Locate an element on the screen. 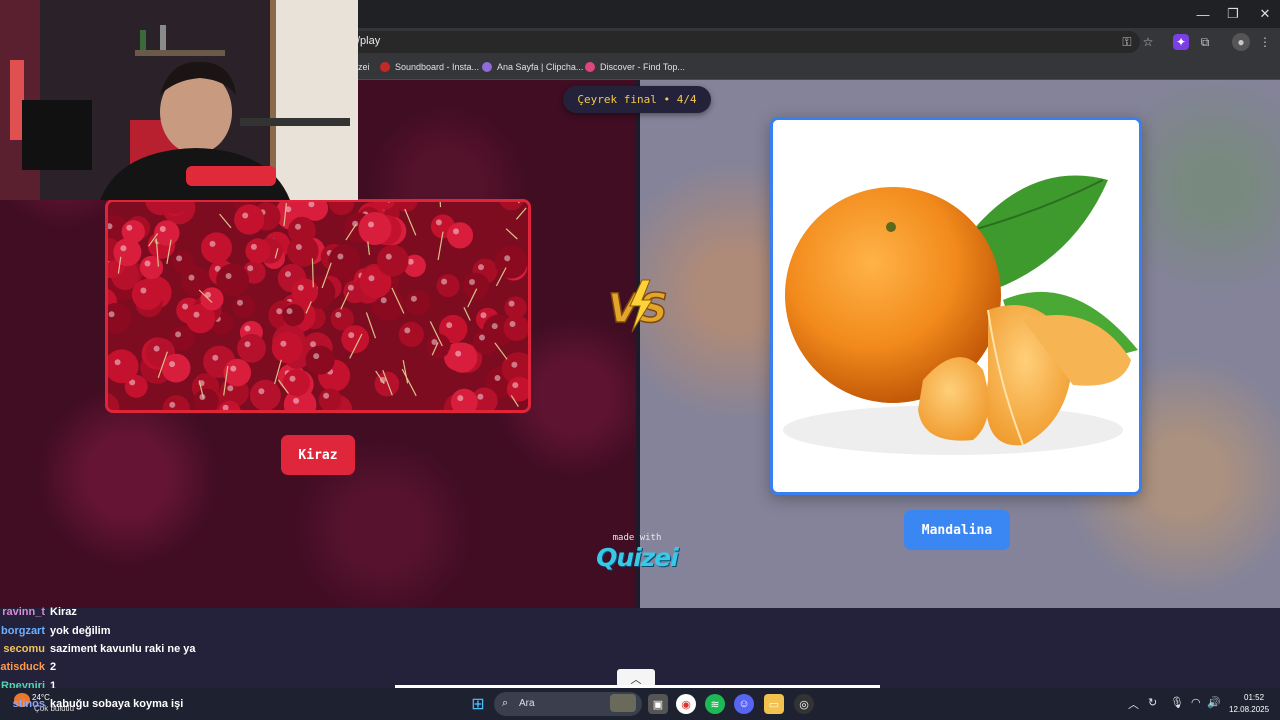 This screenshot has width=1280, height=720. close-icon: ✕ is located at coordinates (1264, 14).